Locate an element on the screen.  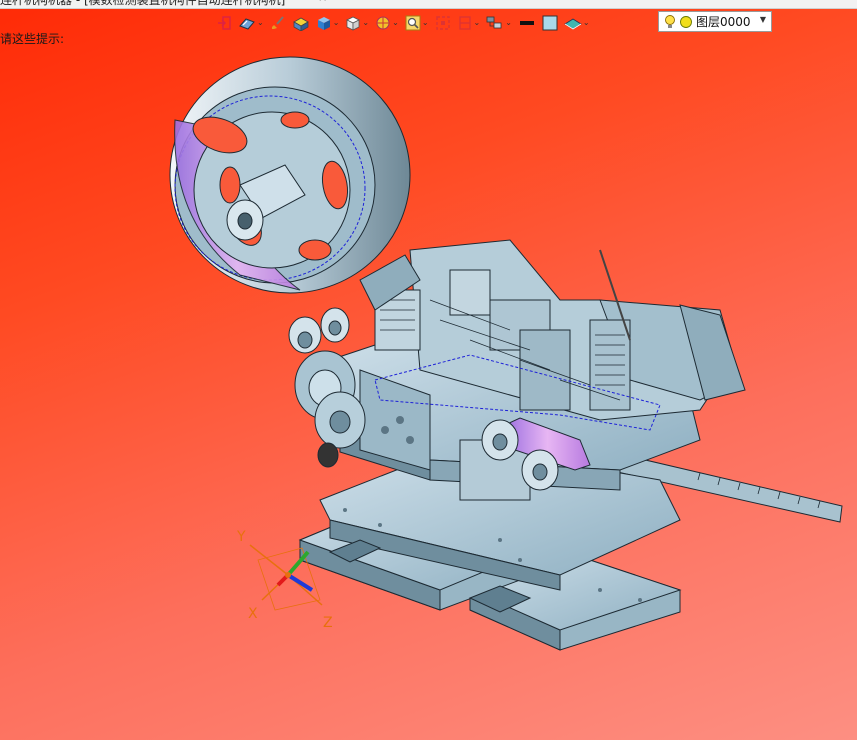
axis-z-label: Z is located at coordinates (328, 623).